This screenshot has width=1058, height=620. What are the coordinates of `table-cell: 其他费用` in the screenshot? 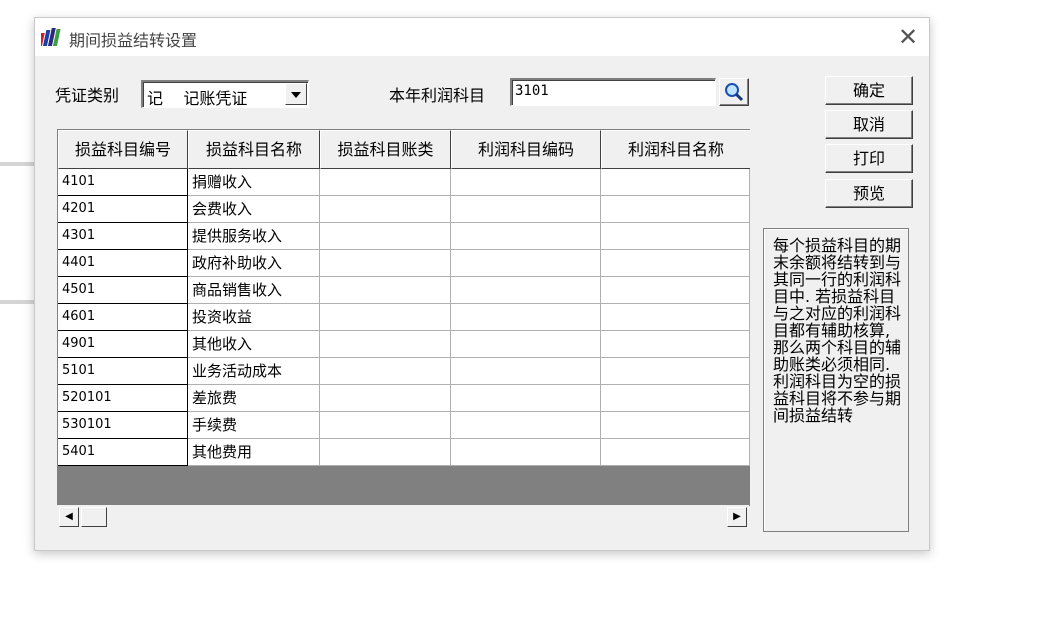 It's located at (254, 452).